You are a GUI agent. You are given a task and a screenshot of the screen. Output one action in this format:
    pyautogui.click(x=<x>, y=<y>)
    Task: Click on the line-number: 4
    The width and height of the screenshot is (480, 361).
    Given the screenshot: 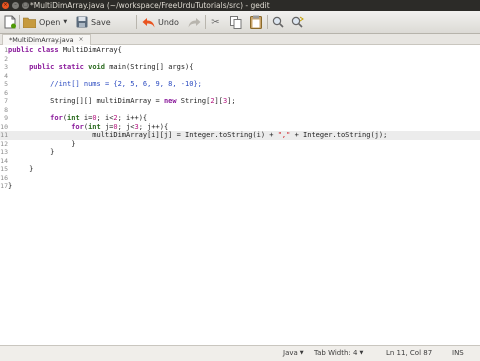 What is the action you would take?
    pyautogui.click(x=6, y=75)
    